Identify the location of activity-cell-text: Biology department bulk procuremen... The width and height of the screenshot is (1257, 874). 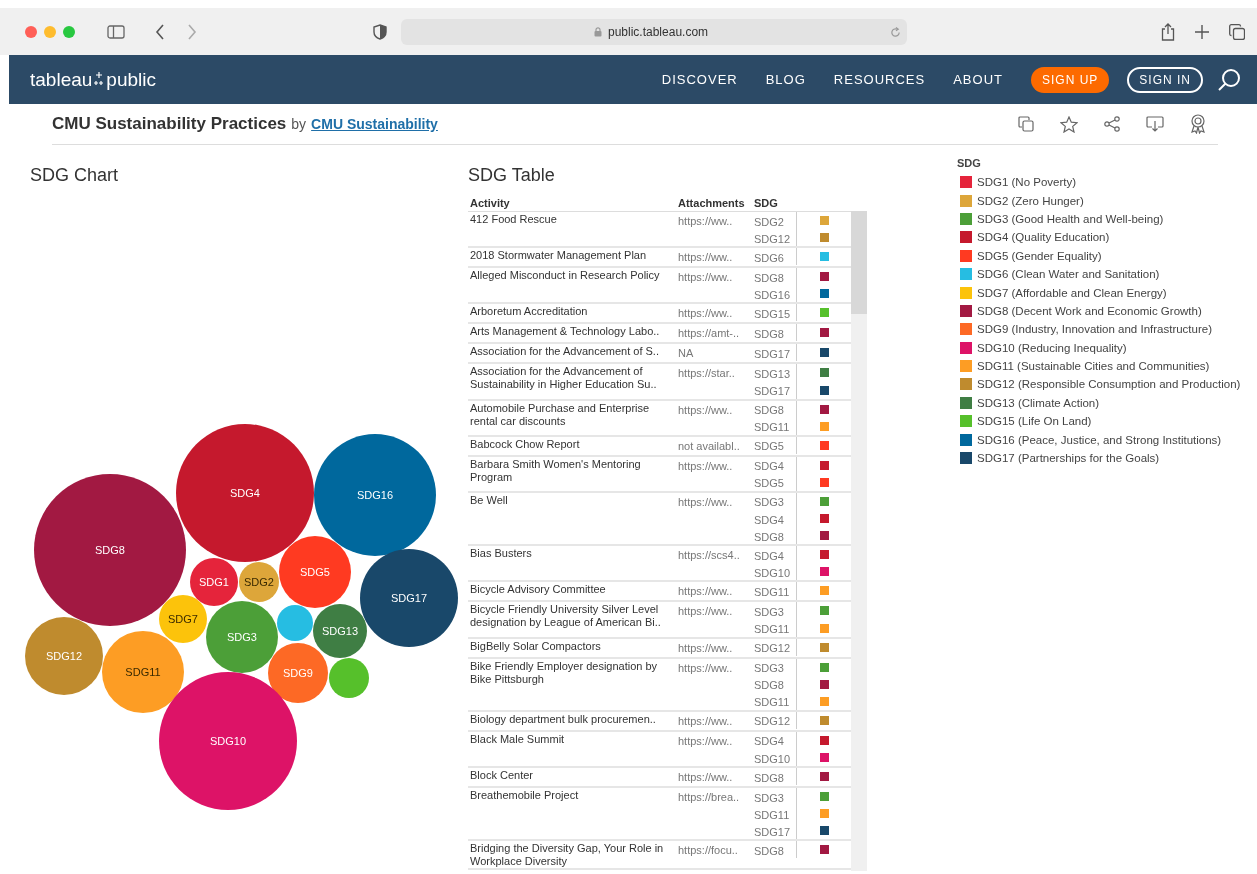
(563, 718).